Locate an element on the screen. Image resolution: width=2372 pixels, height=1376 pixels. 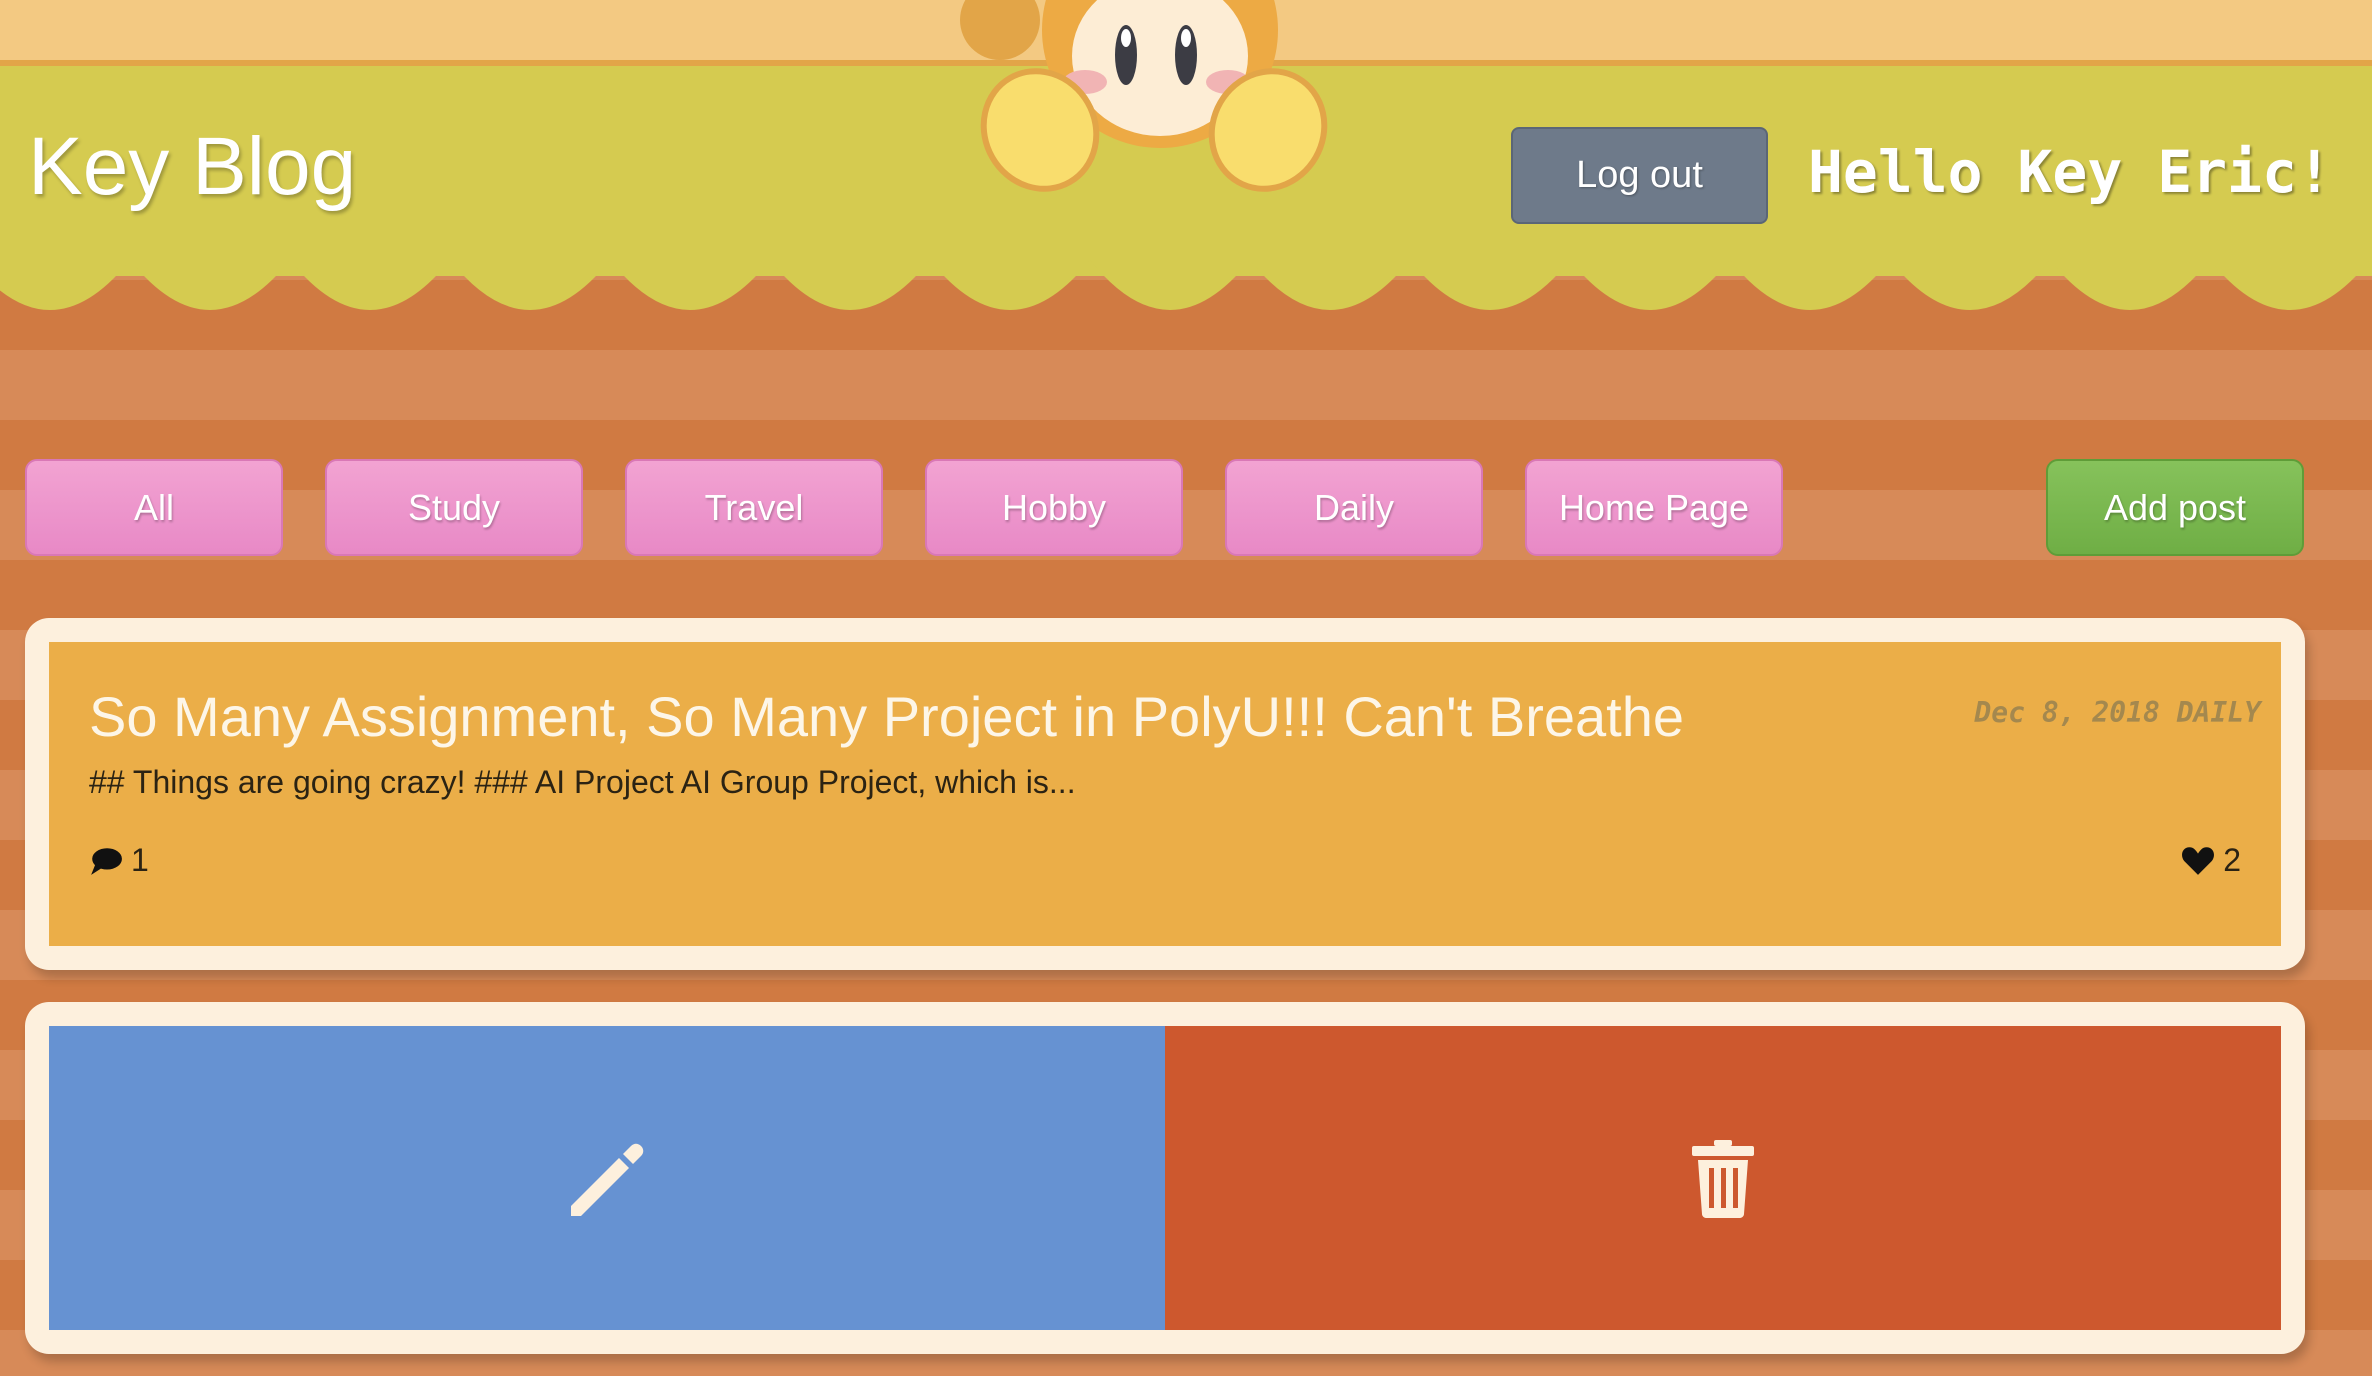
comment-icon is located at coordinates (106, 861).